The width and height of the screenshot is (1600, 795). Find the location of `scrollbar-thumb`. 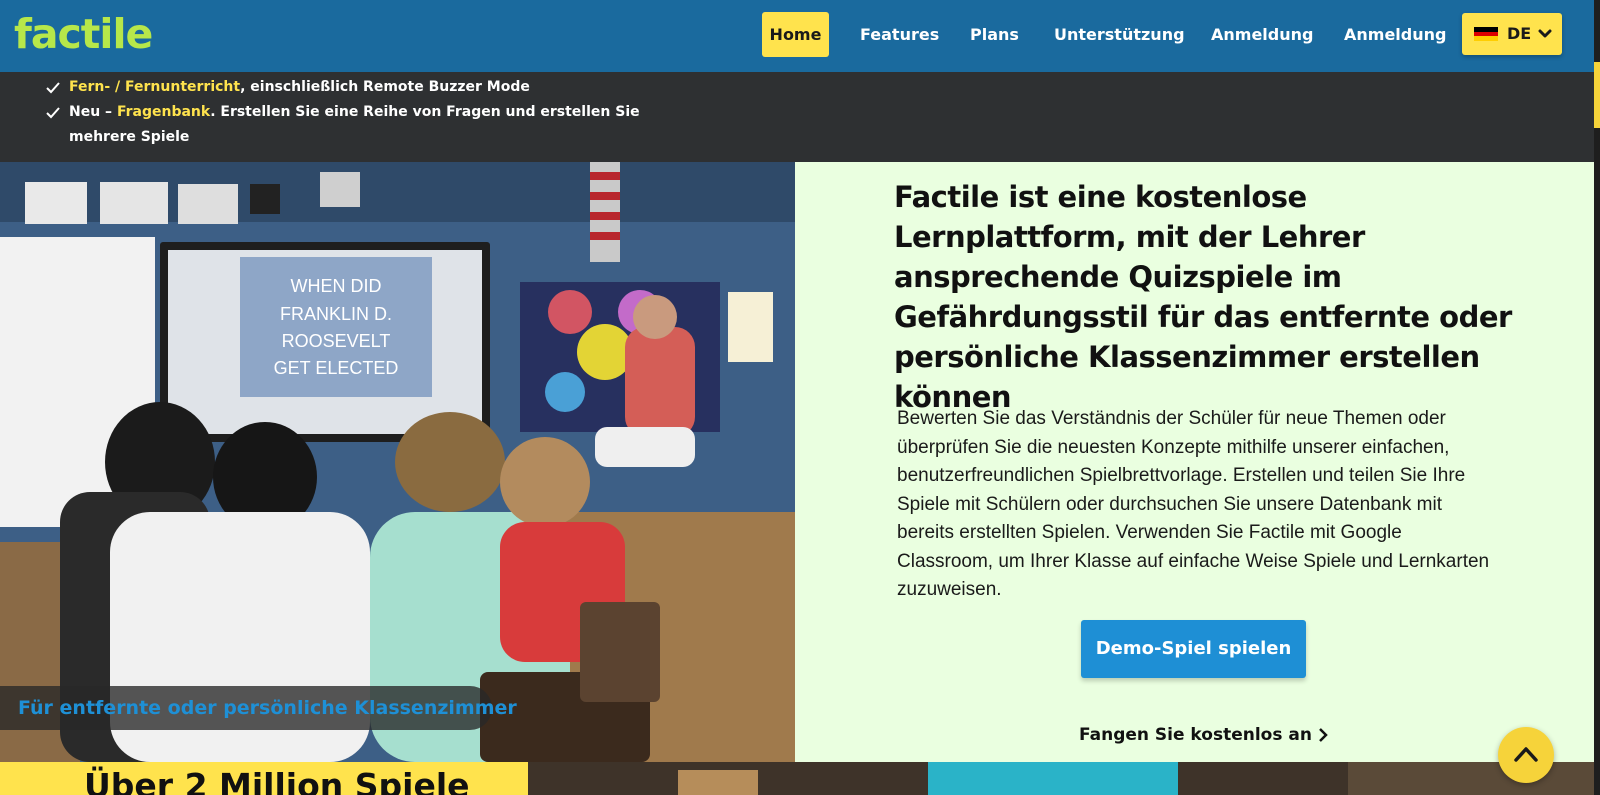

scrollbar-thumb is located at coordinates (1597, 95).